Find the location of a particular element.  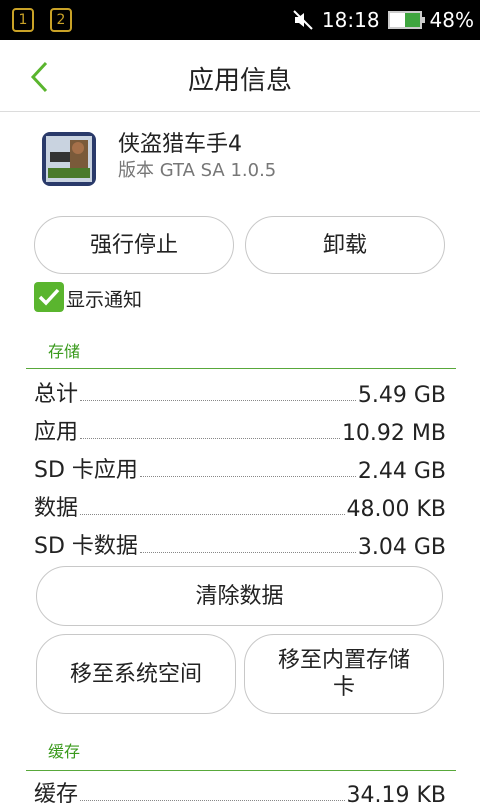

app-name: 侠盗猎车手4 is located at coordinates (180, 144).